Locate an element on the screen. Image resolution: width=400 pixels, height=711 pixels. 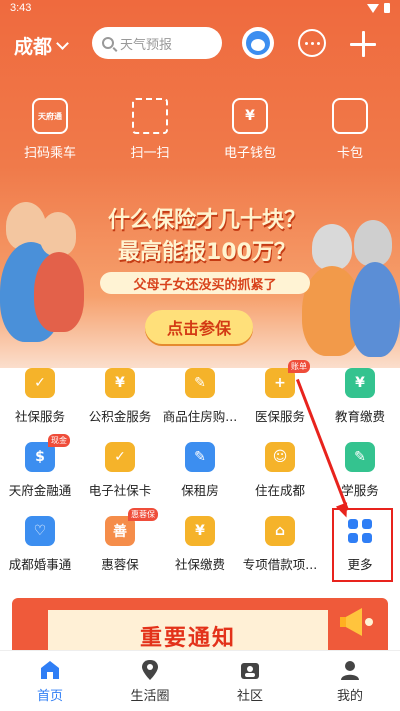
service-badge: 账单 is located at coordinates (299, 366).